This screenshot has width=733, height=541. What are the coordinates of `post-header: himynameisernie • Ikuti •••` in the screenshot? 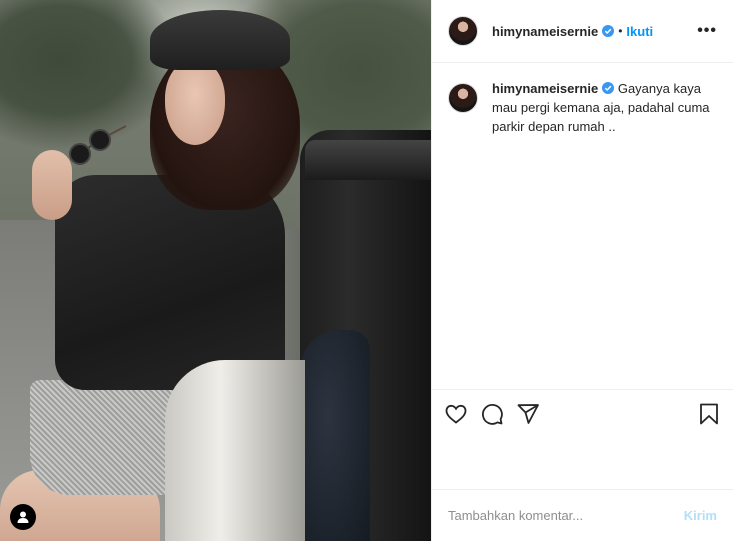 It's located at (582, 31).